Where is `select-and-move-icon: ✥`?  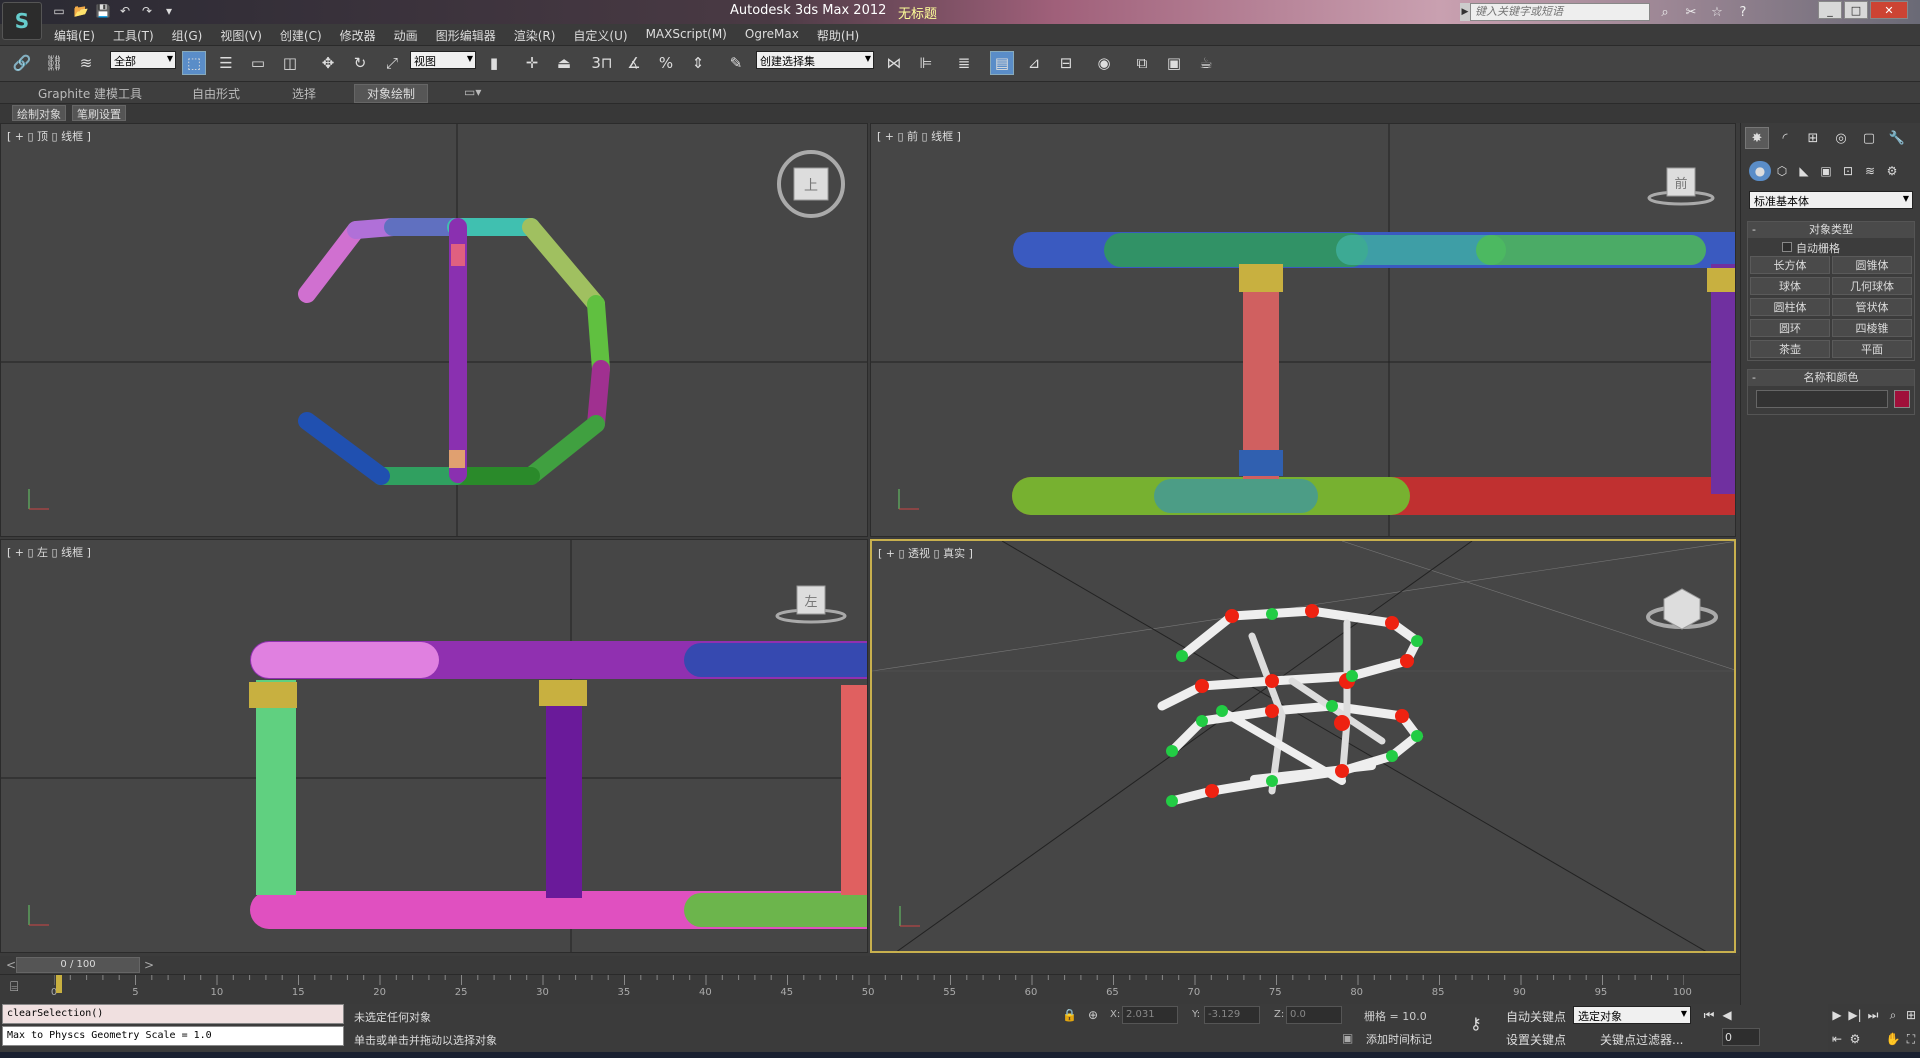
select-and-move-icon: ✥ is located at coordinates (328, 63).